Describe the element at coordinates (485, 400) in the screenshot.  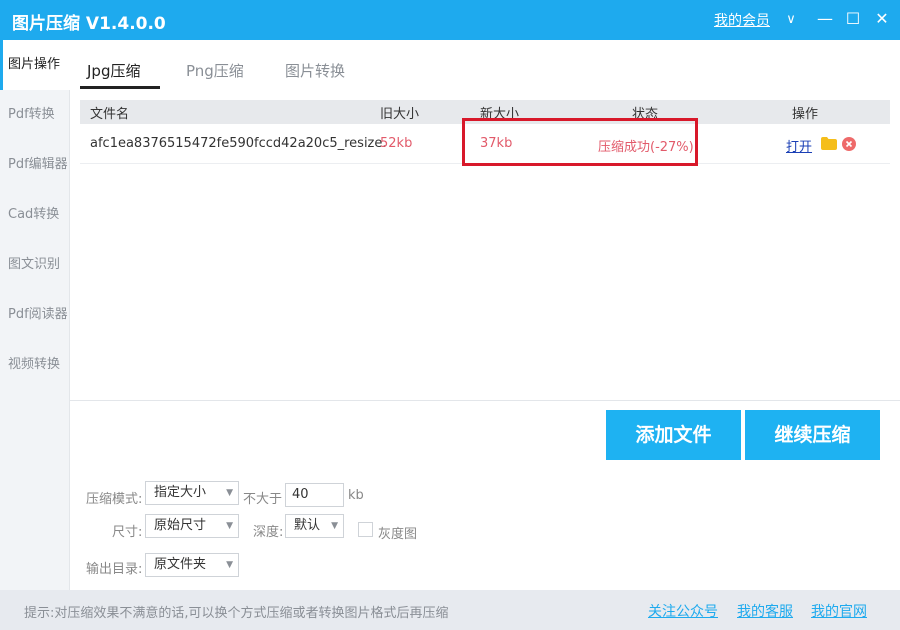
I see `divider` at that location.